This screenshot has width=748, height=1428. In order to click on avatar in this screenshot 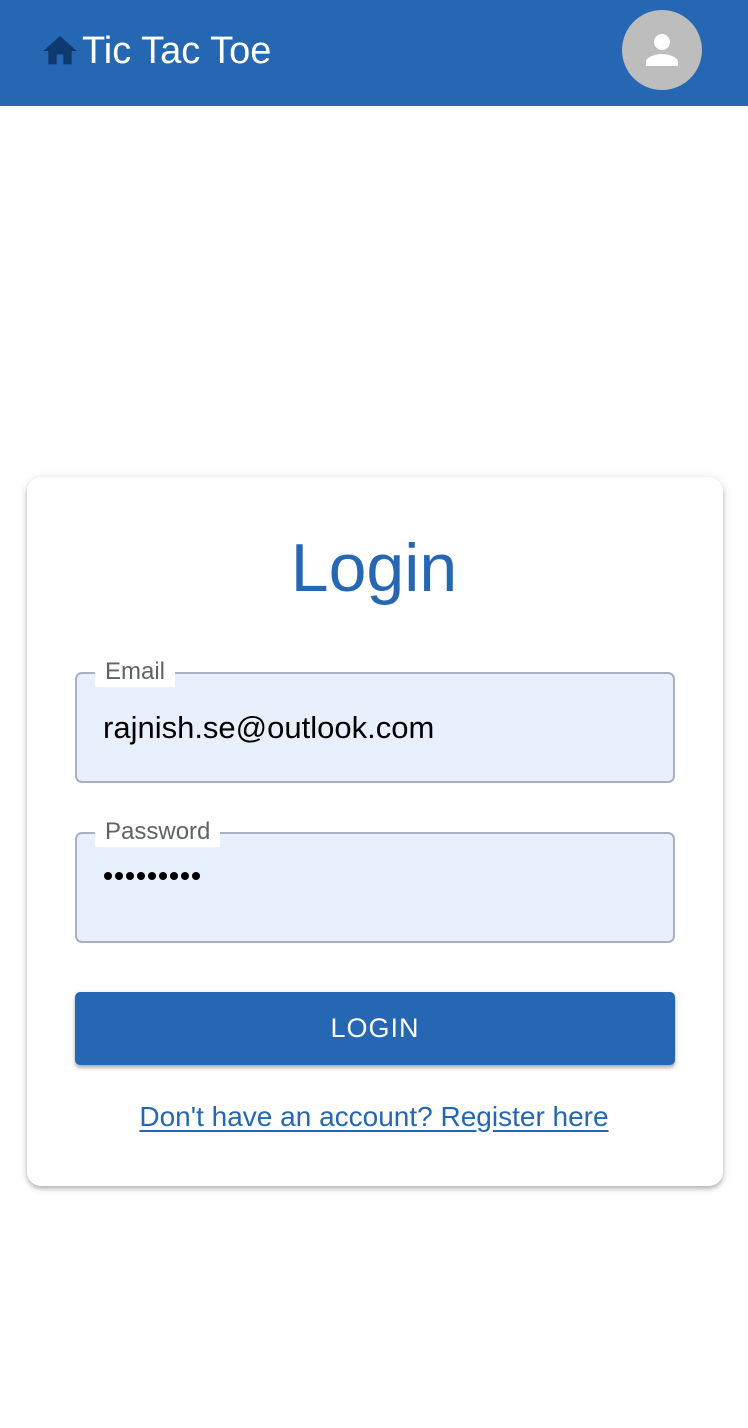, I will do `click(662, 50)`.